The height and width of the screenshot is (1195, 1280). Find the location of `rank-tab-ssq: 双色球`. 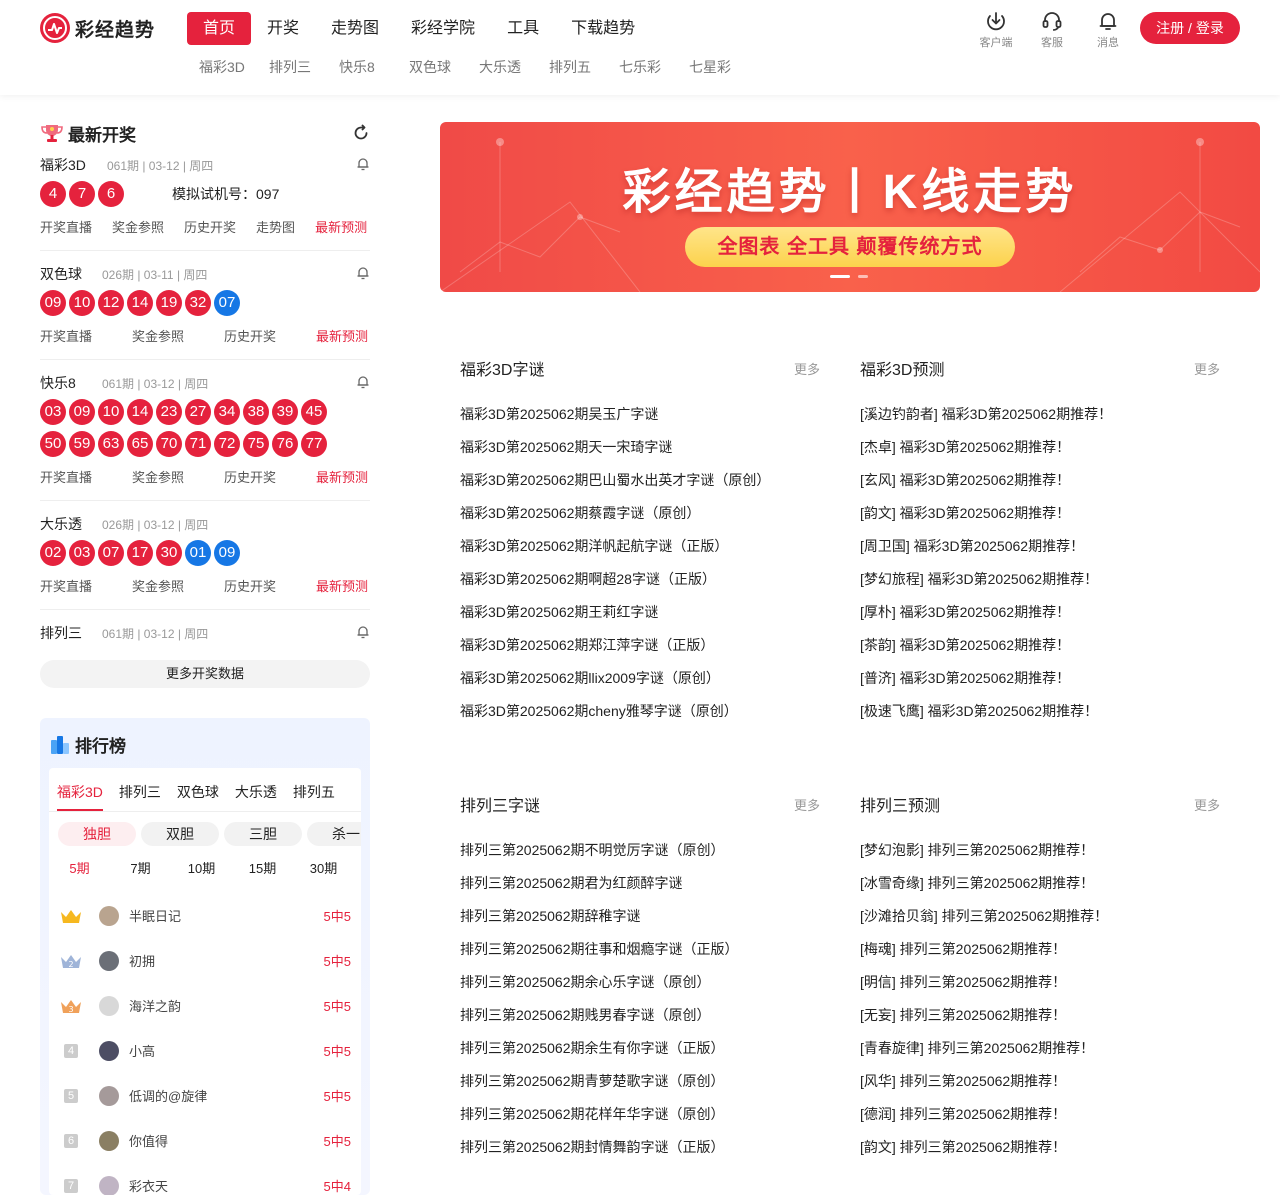

rank-tab-ssq: 双色球 is located at coordinates (198, 789).